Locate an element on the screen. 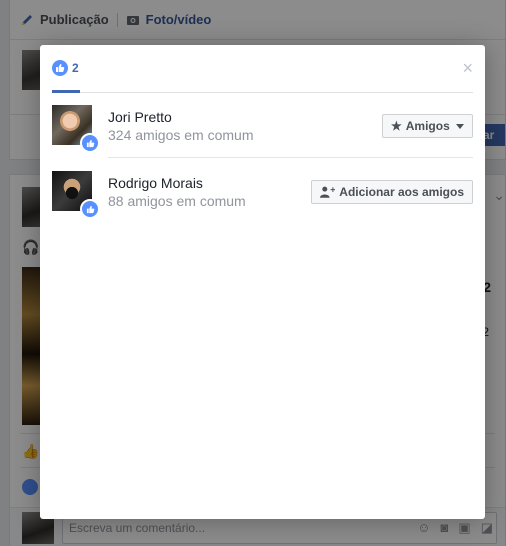 This screenshot has width=506, height=546. person-name: Rodrigo Morais is located at coordinates (155, 183).